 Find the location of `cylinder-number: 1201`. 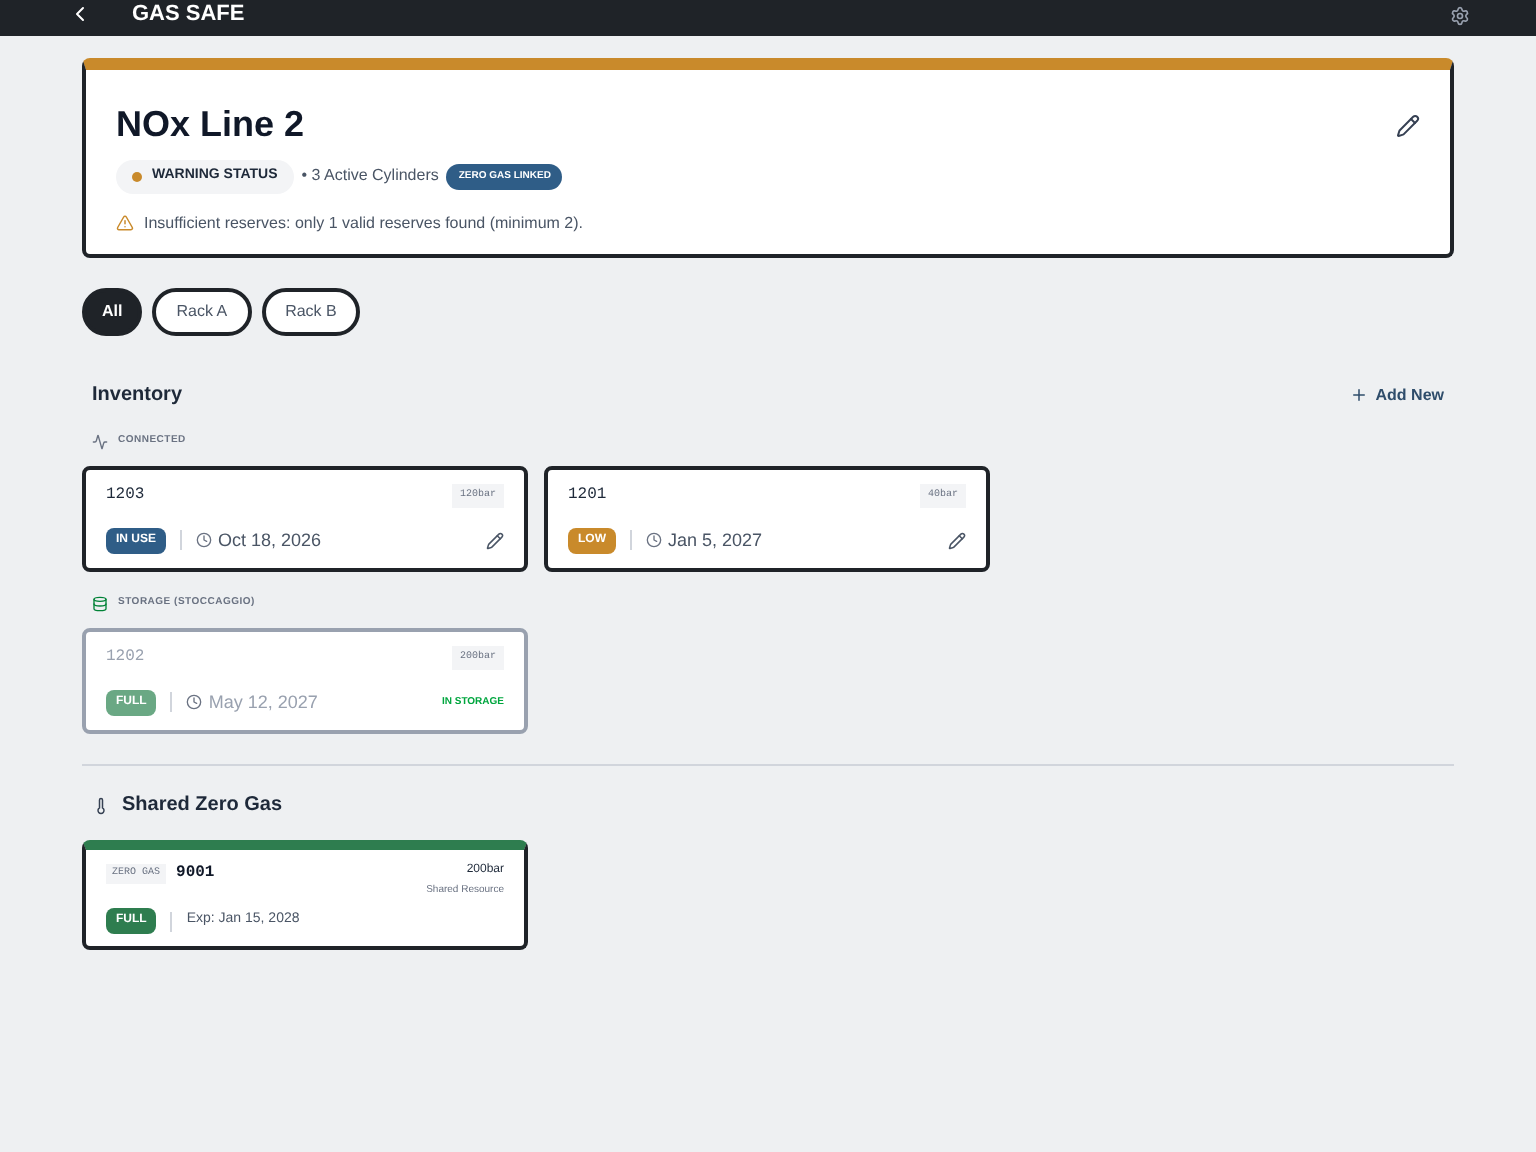

cylinder-number: 1201 is located at coordinates (587, 496).